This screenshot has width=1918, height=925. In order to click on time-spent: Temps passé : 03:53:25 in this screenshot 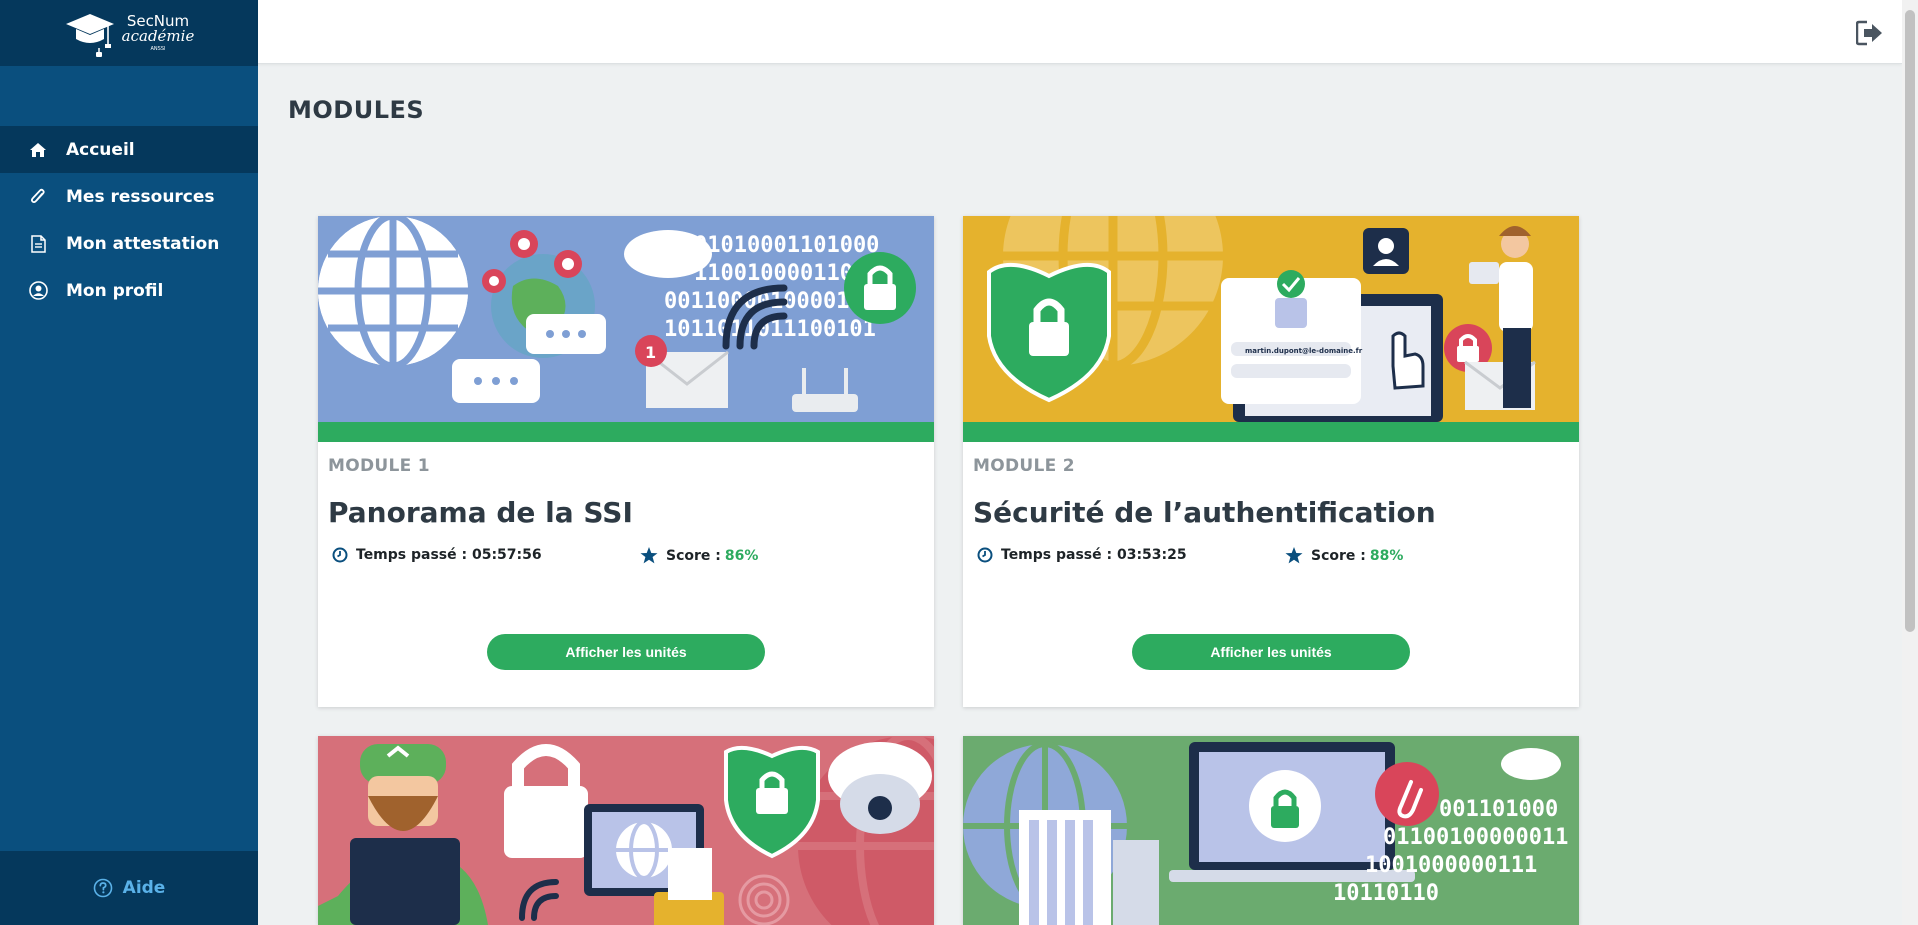, I will do `click(1082, 555)`.